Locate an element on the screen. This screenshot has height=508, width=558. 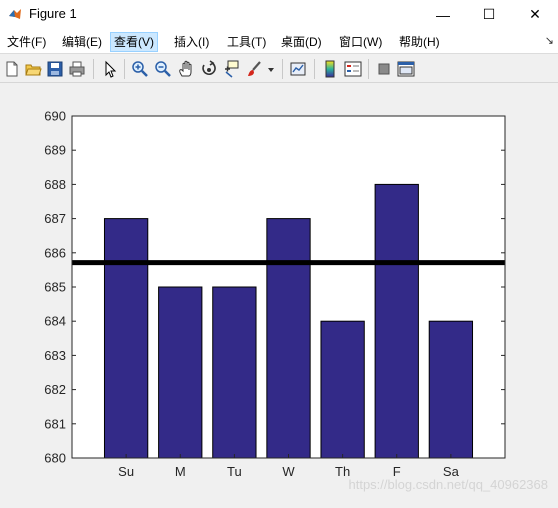
brush-dropdown-icon is located at coordinates (271, 69).